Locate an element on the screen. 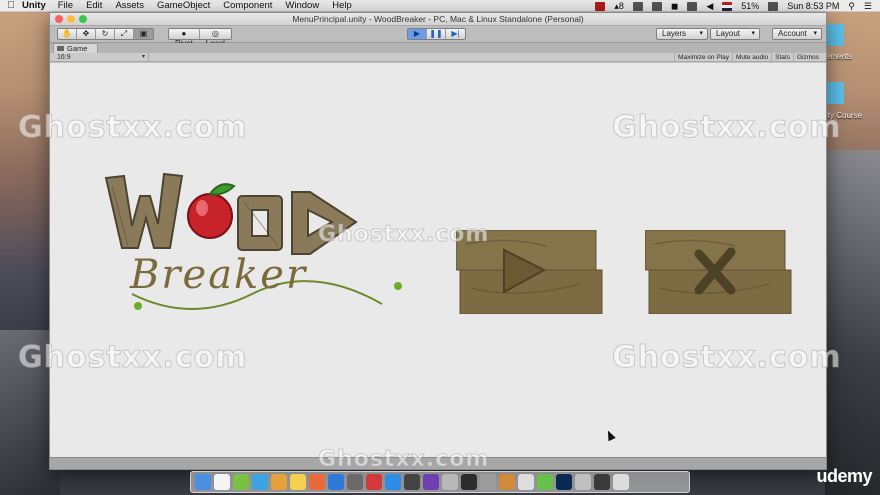  udemy-logo: udemy is located at coordinates (844, 476).